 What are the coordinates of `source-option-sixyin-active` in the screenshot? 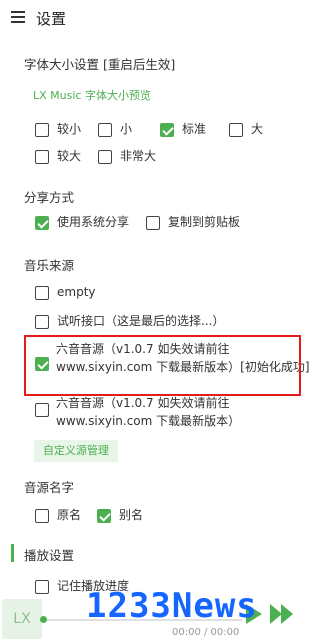 It's located at (42, 365).